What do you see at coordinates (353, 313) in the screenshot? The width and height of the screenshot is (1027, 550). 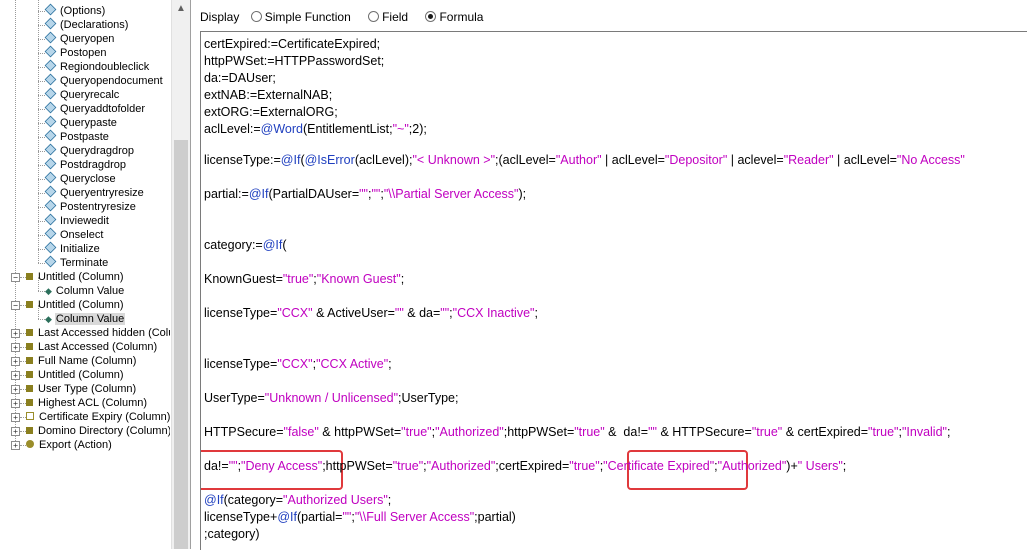 I see `code-token: & ActiveUser=` at bounding box center [353, 313].